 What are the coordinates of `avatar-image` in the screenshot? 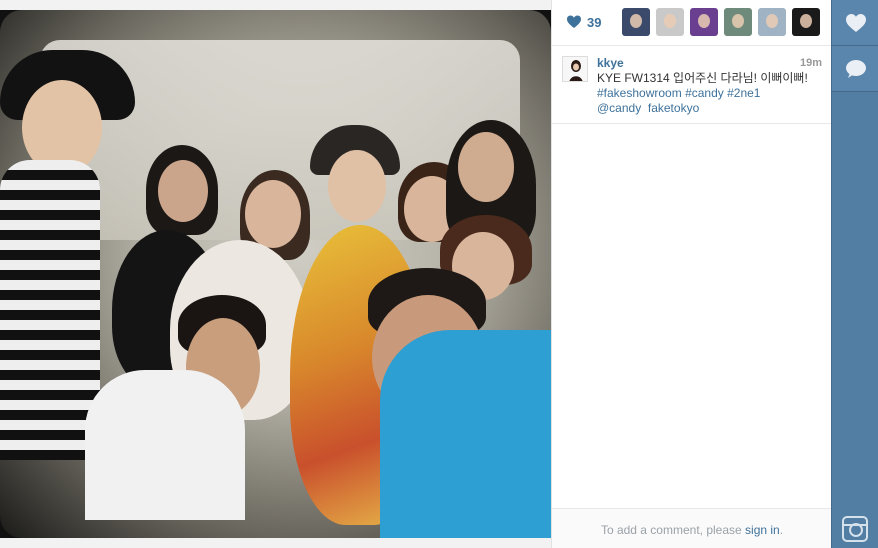 It's located at (575, 69).